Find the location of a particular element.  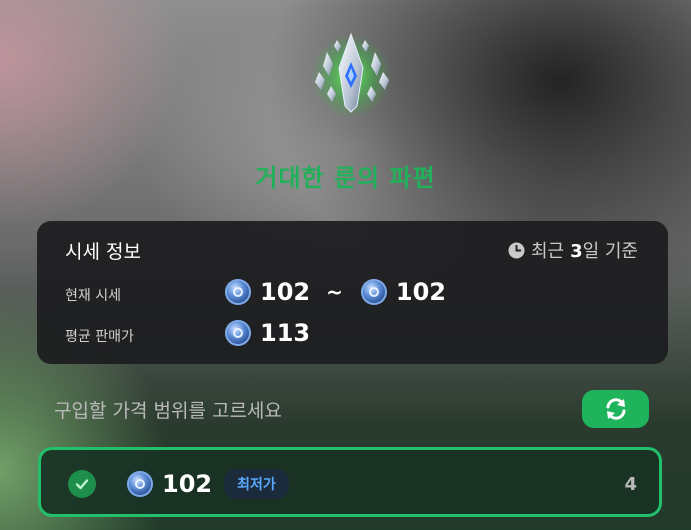

check-icon is located at coordinates (82, 484).